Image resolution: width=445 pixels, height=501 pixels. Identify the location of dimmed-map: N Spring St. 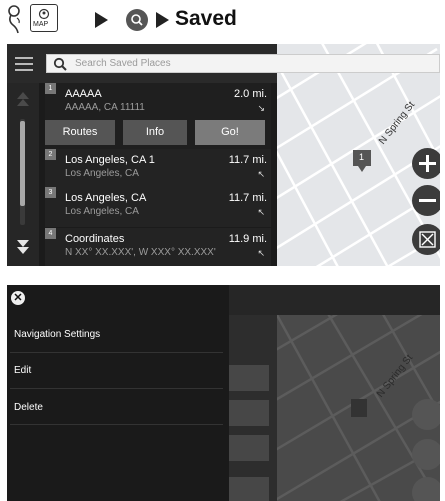
(358, 408).